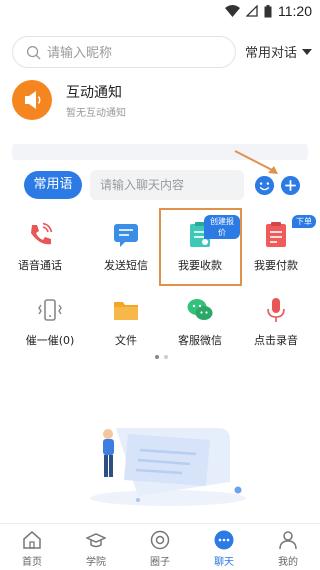 The height and width of the screenshot is (570, 320). I want to click on bottom-tab-bar: 首页 学院 圈子 聊天 我的, so click(160, 546).